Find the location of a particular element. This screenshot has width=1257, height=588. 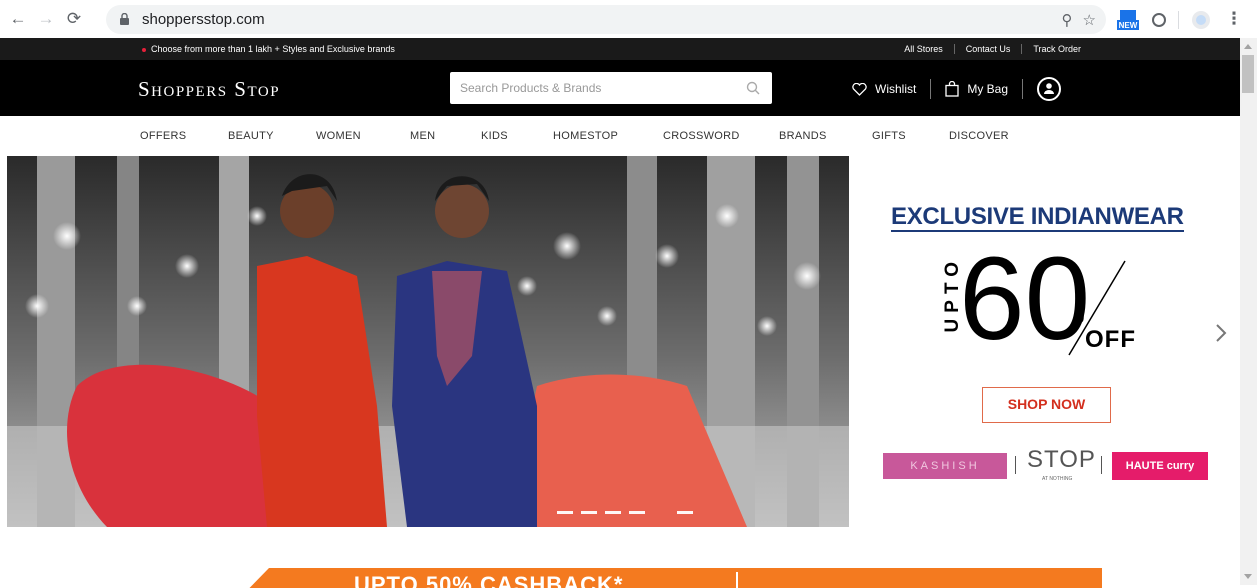

my-bag-label: My Bag is located at coordinates (988, 89).